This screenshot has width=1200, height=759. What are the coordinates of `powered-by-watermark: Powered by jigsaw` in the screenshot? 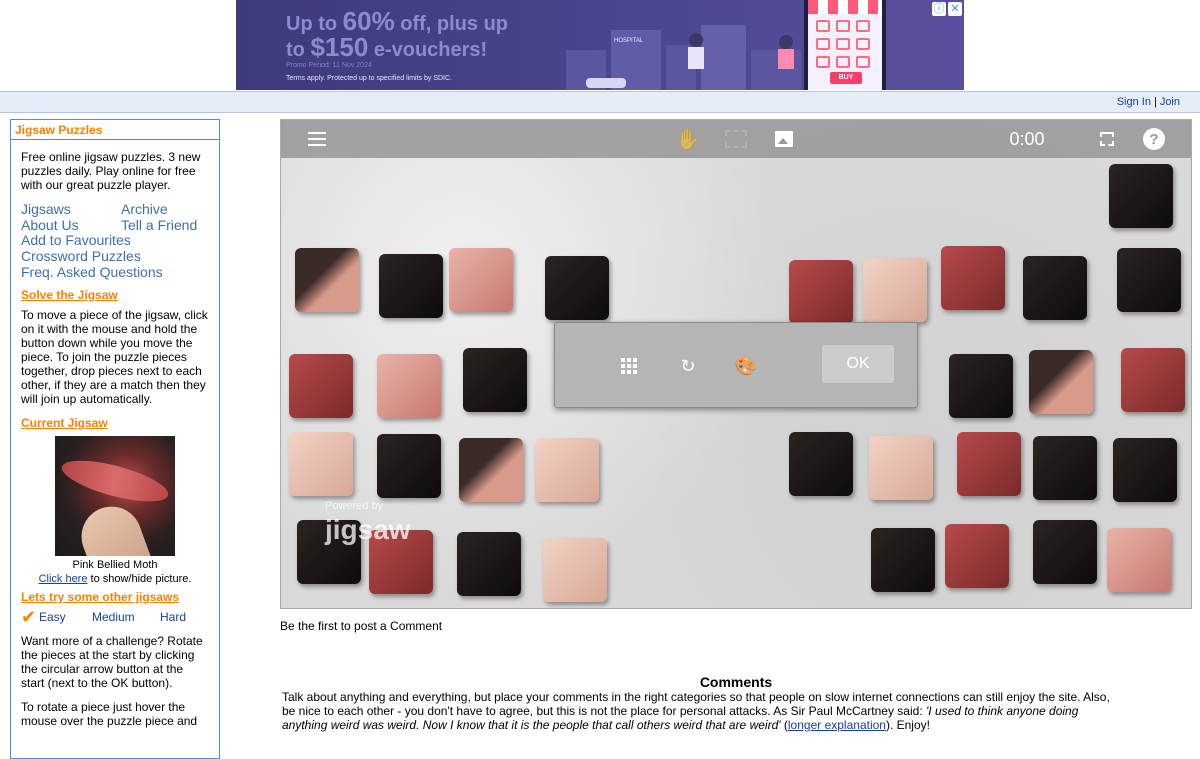 It's located at (368, 522).